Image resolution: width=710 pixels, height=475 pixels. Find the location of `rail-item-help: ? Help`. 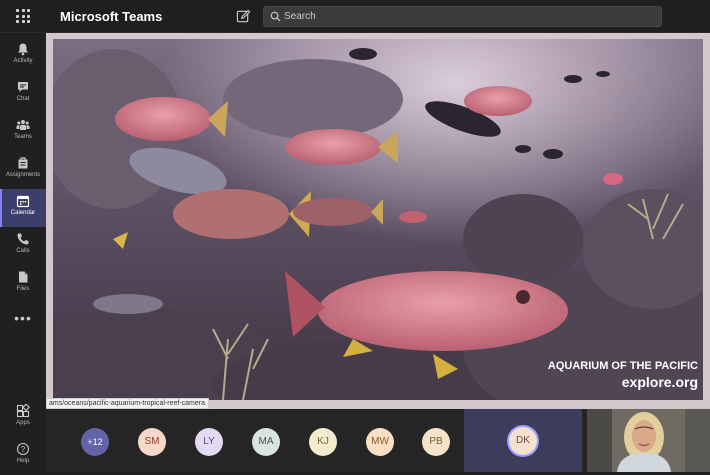

rail-item-help: ? Help is located at coordinates (23, 456).